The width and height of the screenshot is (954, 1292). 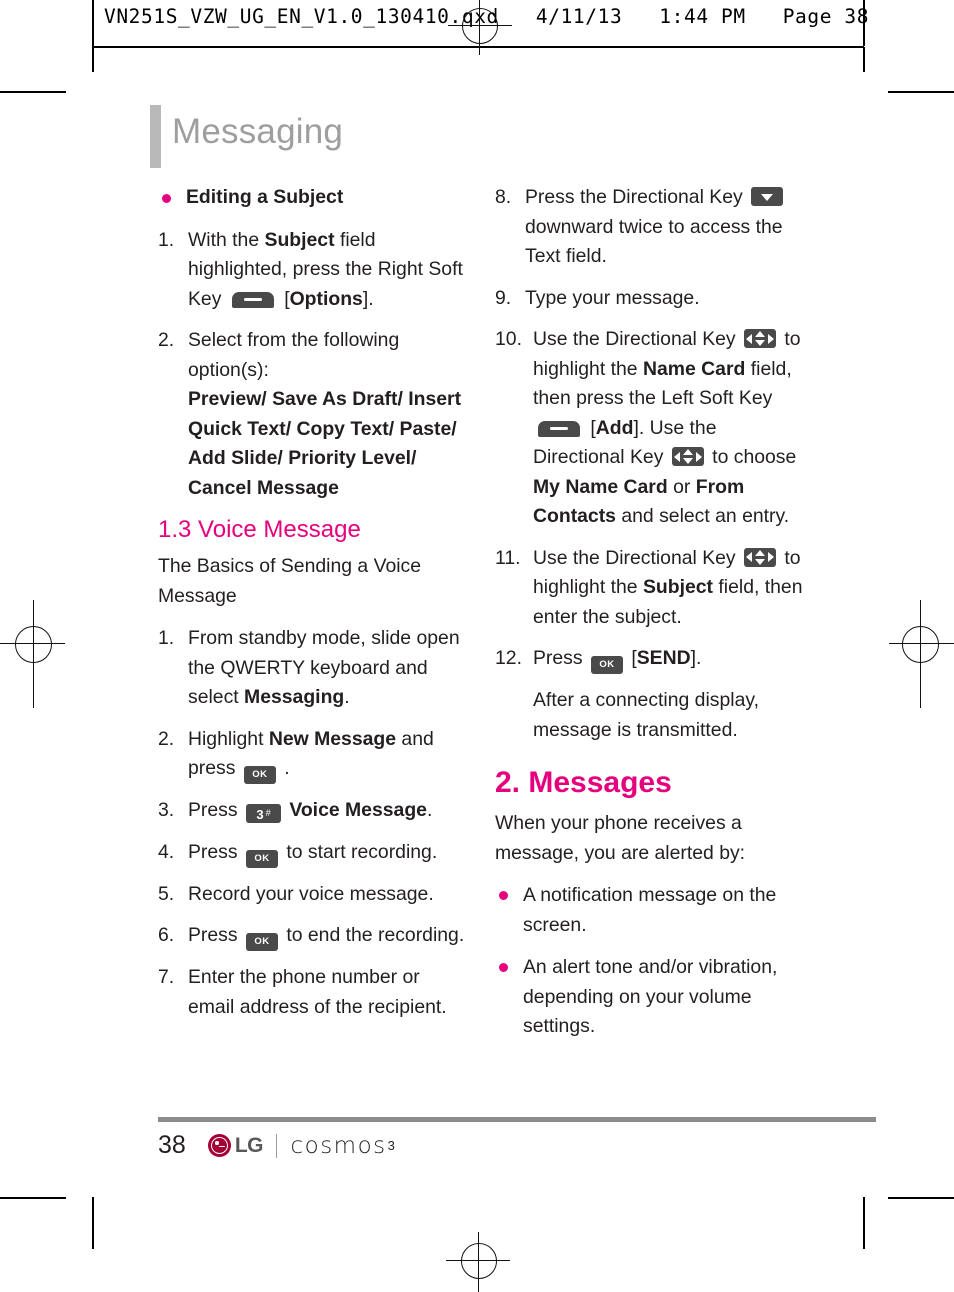 I want to click on section-heading-voice-message: 1.3 Voice Message, so click(x=259, y=529).